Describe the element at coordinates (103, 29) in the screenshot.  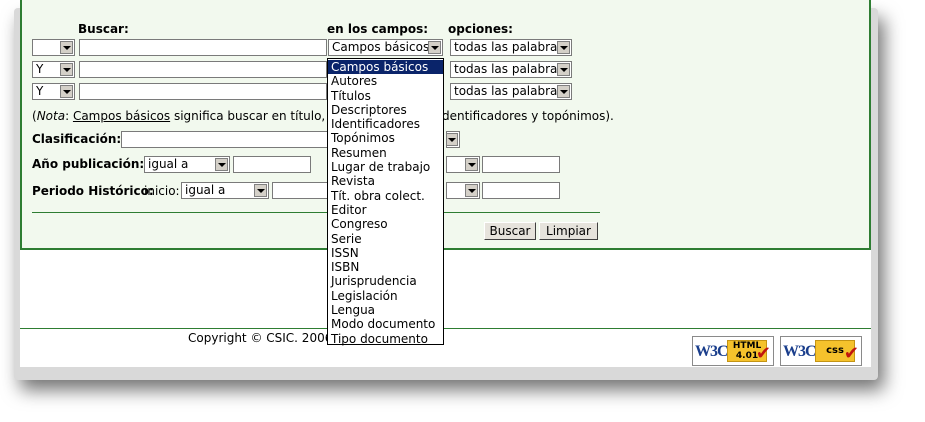
I see `header-buscar: Buscar:` at that location.